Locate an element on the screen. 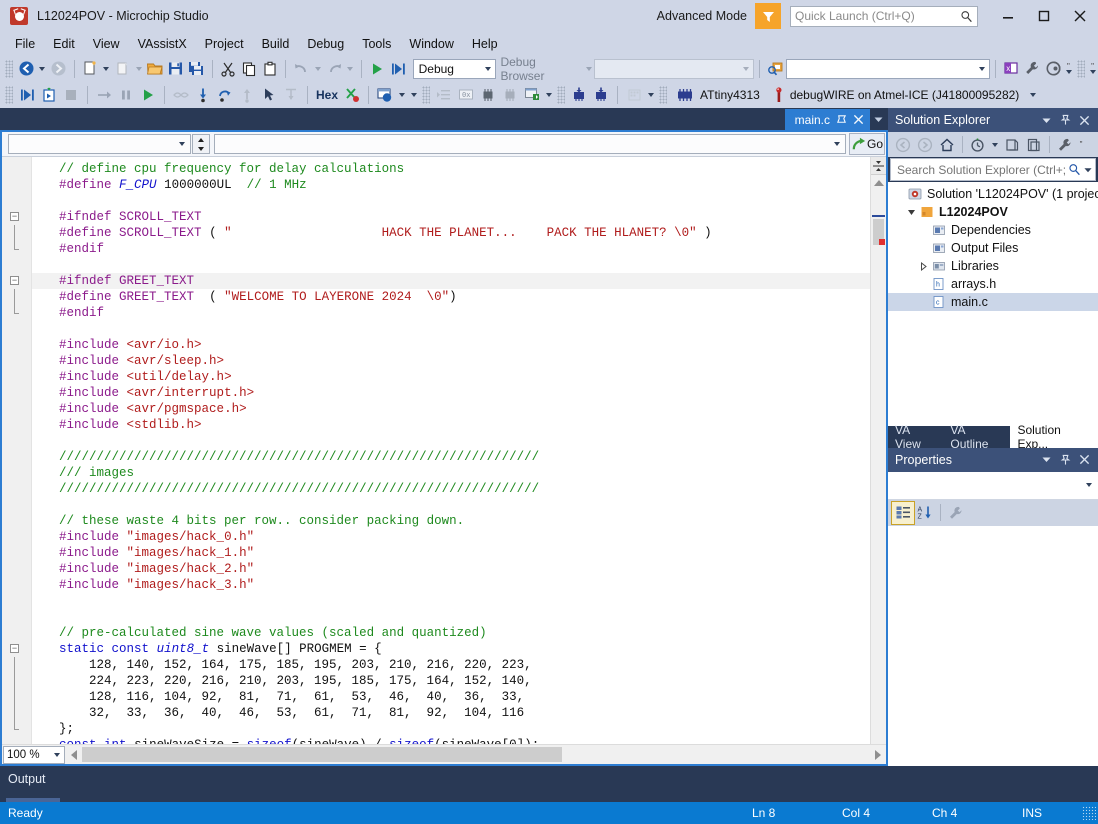 The height and width of the screenshot is (824, 1098). horizontal-scroll-track is located at coordinates (475, 754).